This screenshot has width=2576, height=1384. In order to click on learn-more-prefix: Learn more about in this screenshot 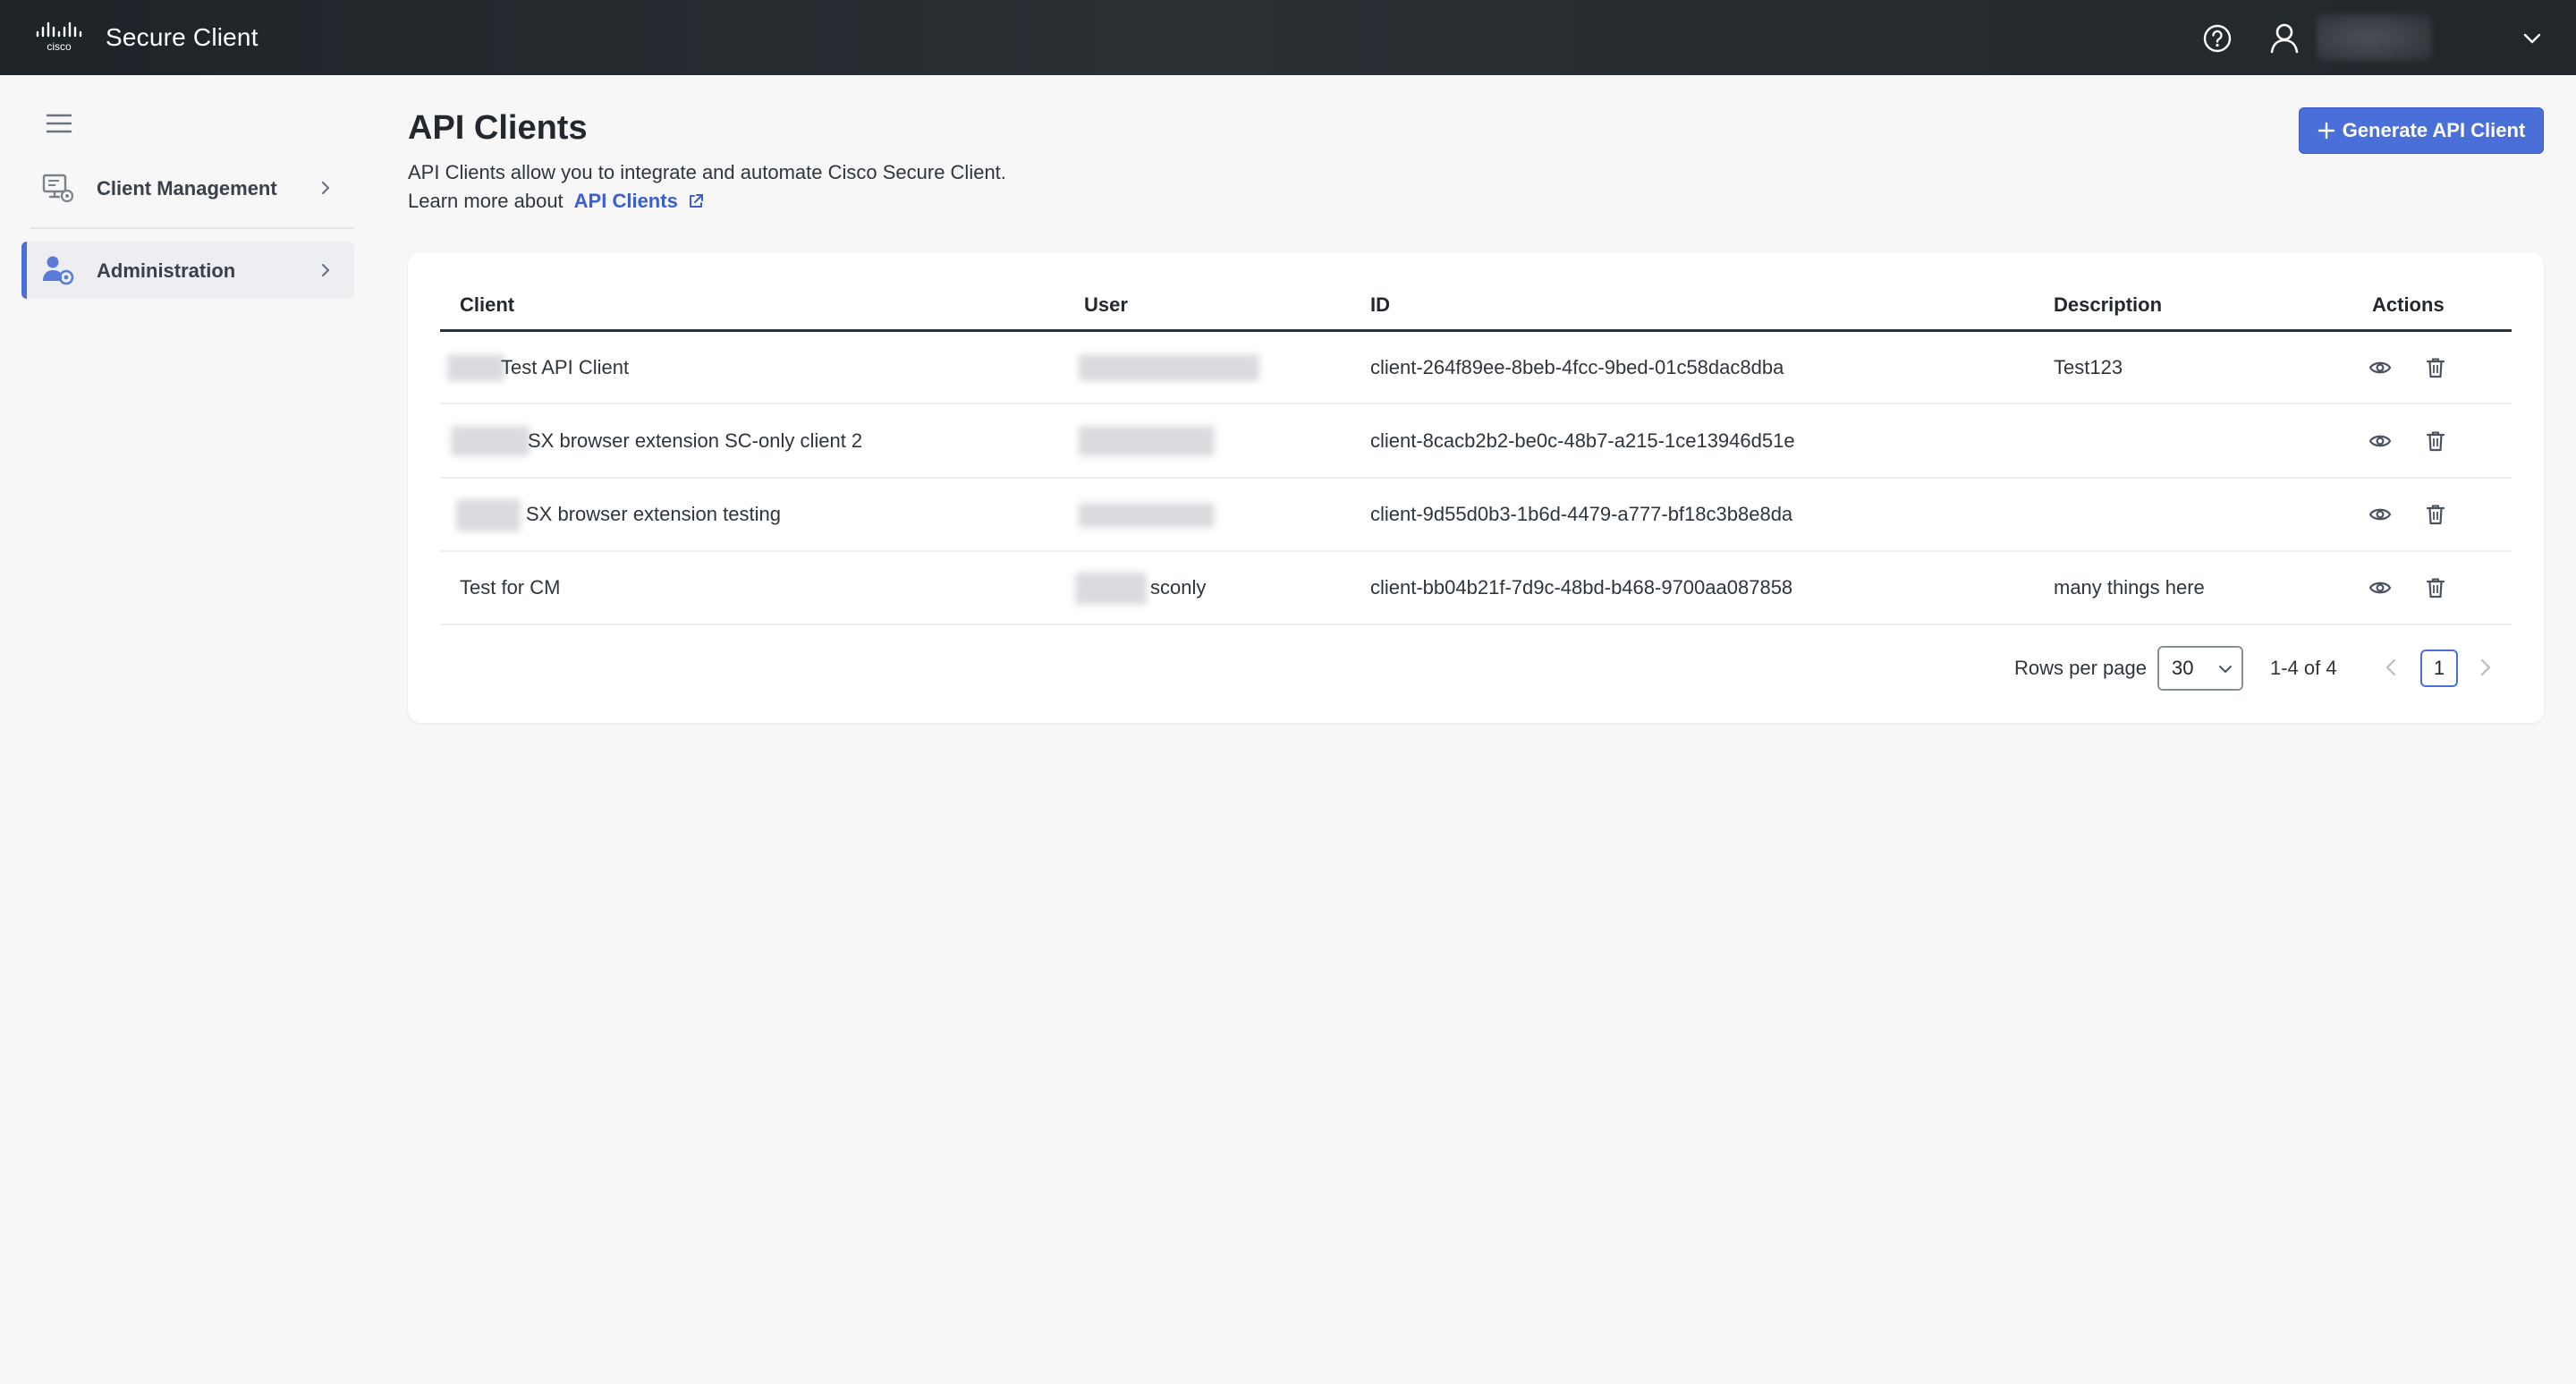, I will do `click(486, 201)`.